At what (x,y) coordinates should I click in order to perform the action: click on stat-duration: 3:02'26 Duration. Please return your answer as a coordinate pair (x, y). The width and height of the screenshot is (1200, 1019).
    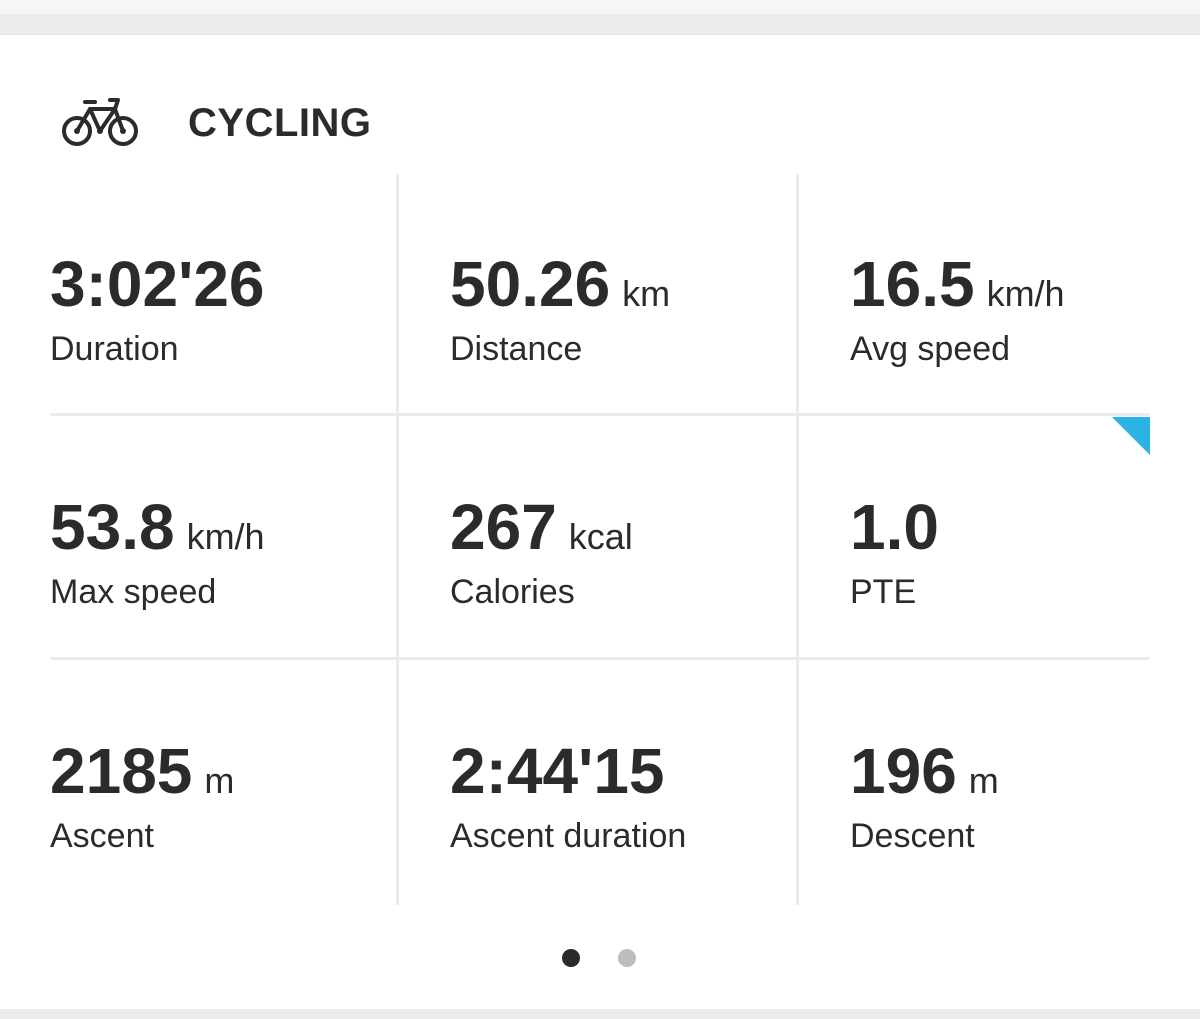
    Looking at the image, I should click on (233, 295).